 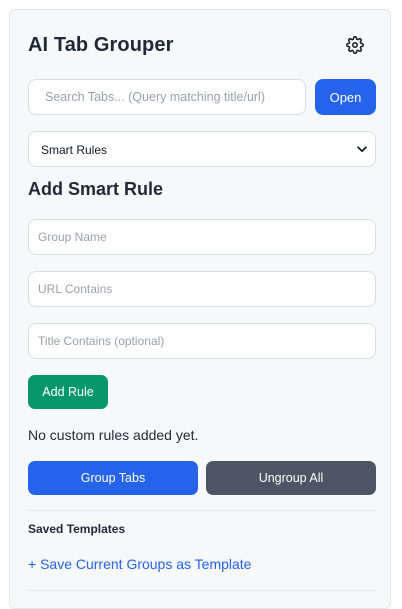 What do you see at coordinates (202, 289) in the screenshot?
I see `url-contains-field` at bounding box center [202, 289].